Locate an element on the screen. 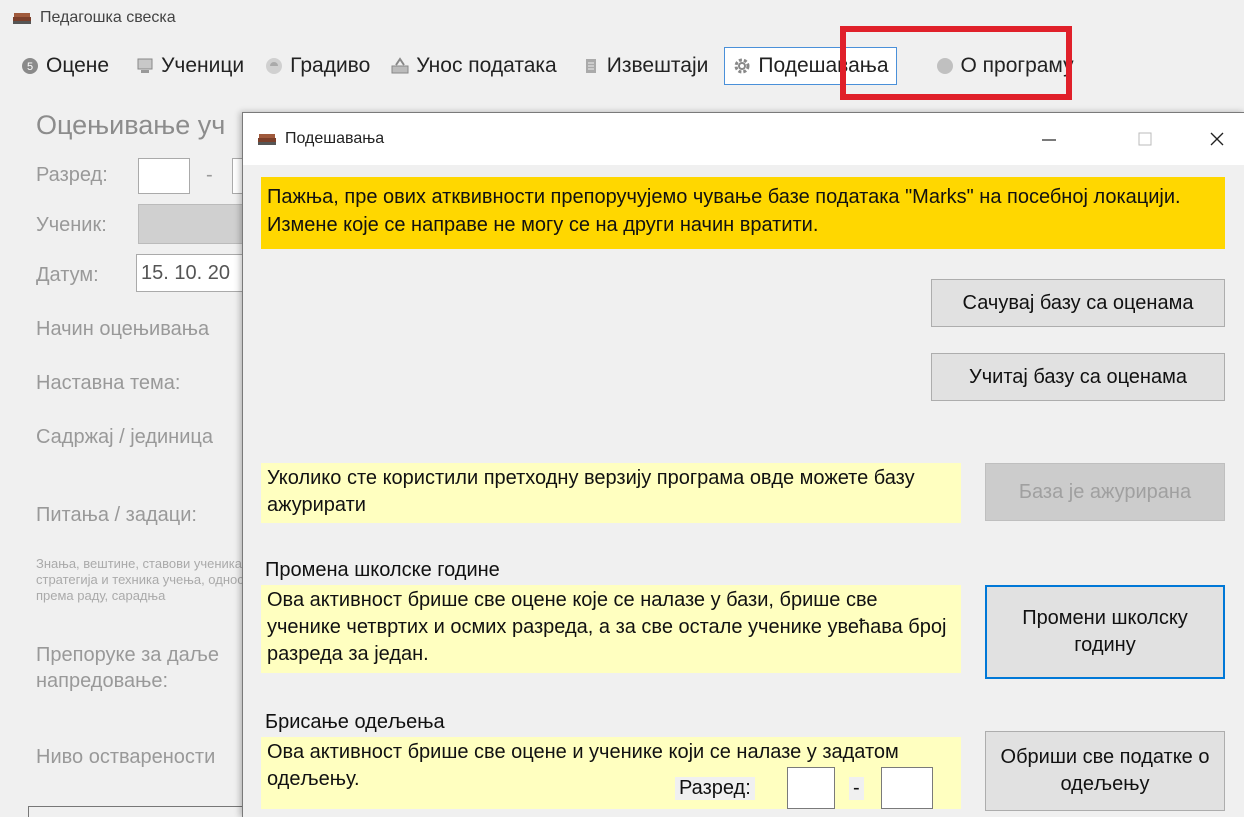 This screenshot has width=1244, height=817. minimize-button is located at coordinates (1049, 139).